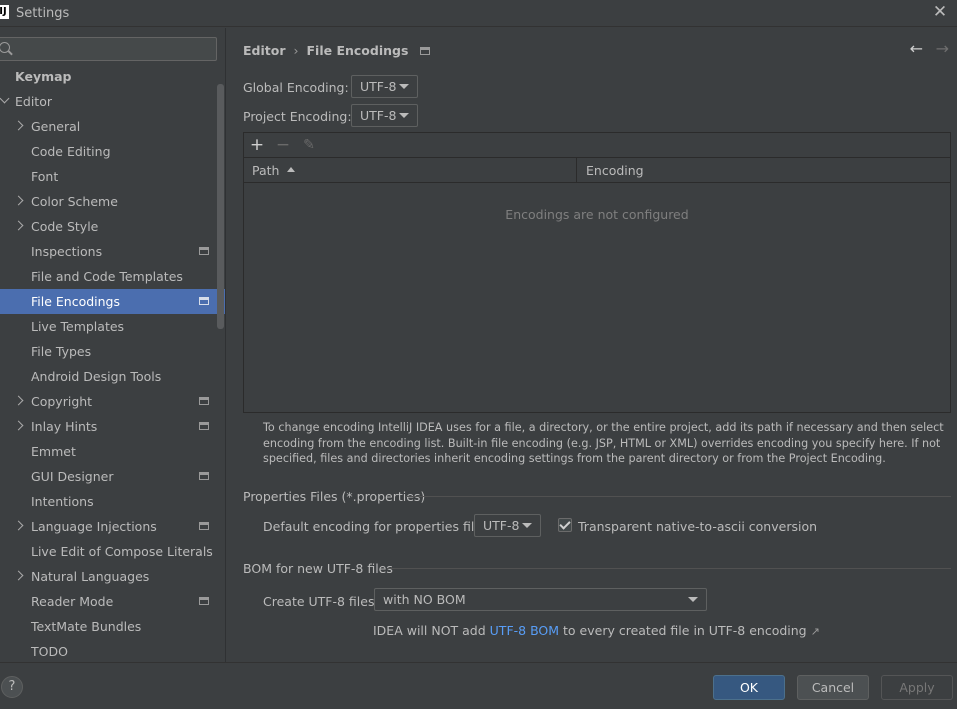 This screenshot has height=709, width=957. I want to click on edit-icon: ✎, so click(309, 145).